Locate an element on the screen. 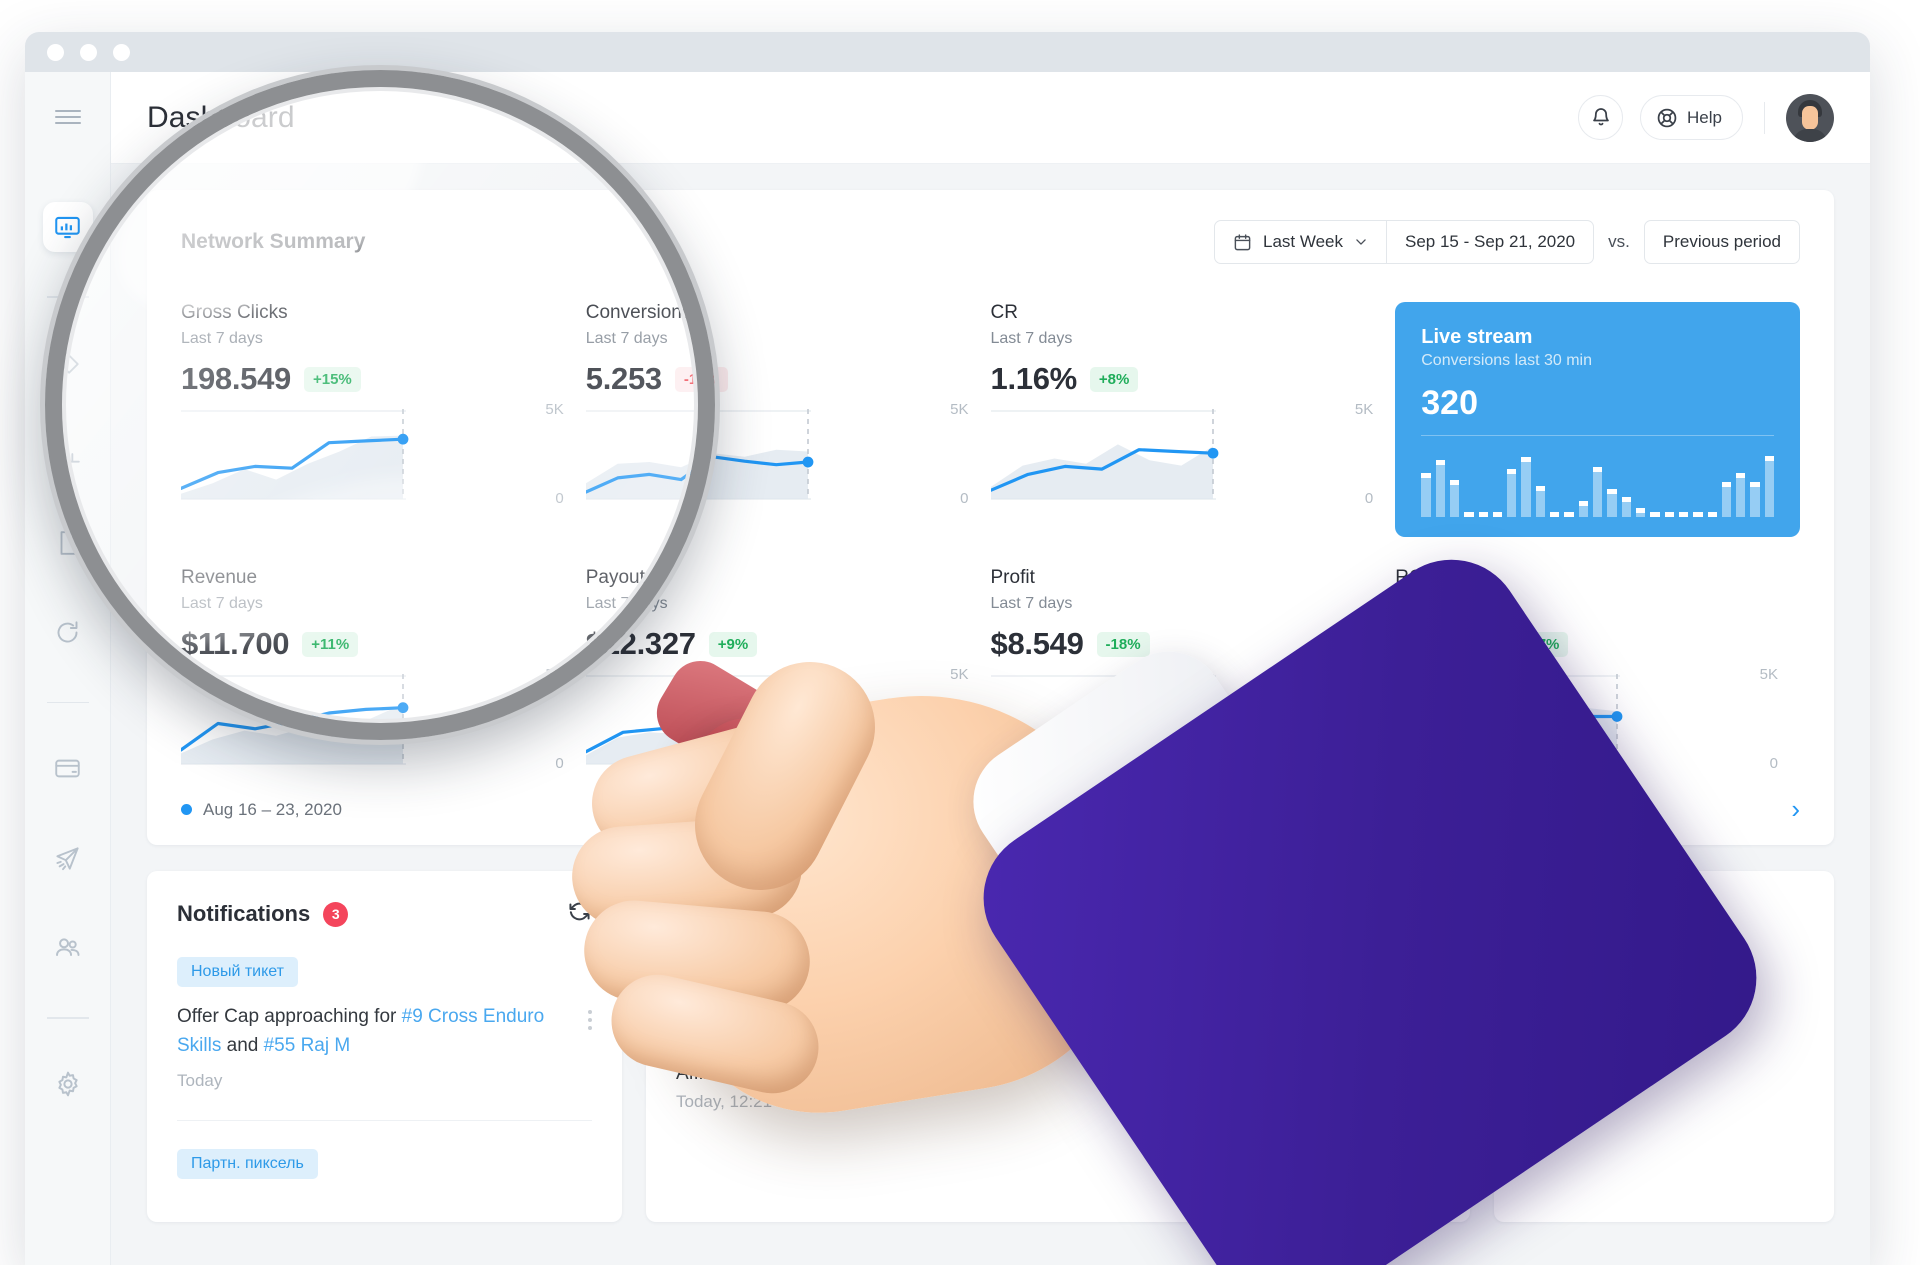 This screenshot has height=1265, width=1920. metric-card-conversions: Conversions Last 7 days 5.253 -15% 5K 0 is located at coordinates (788, 419).